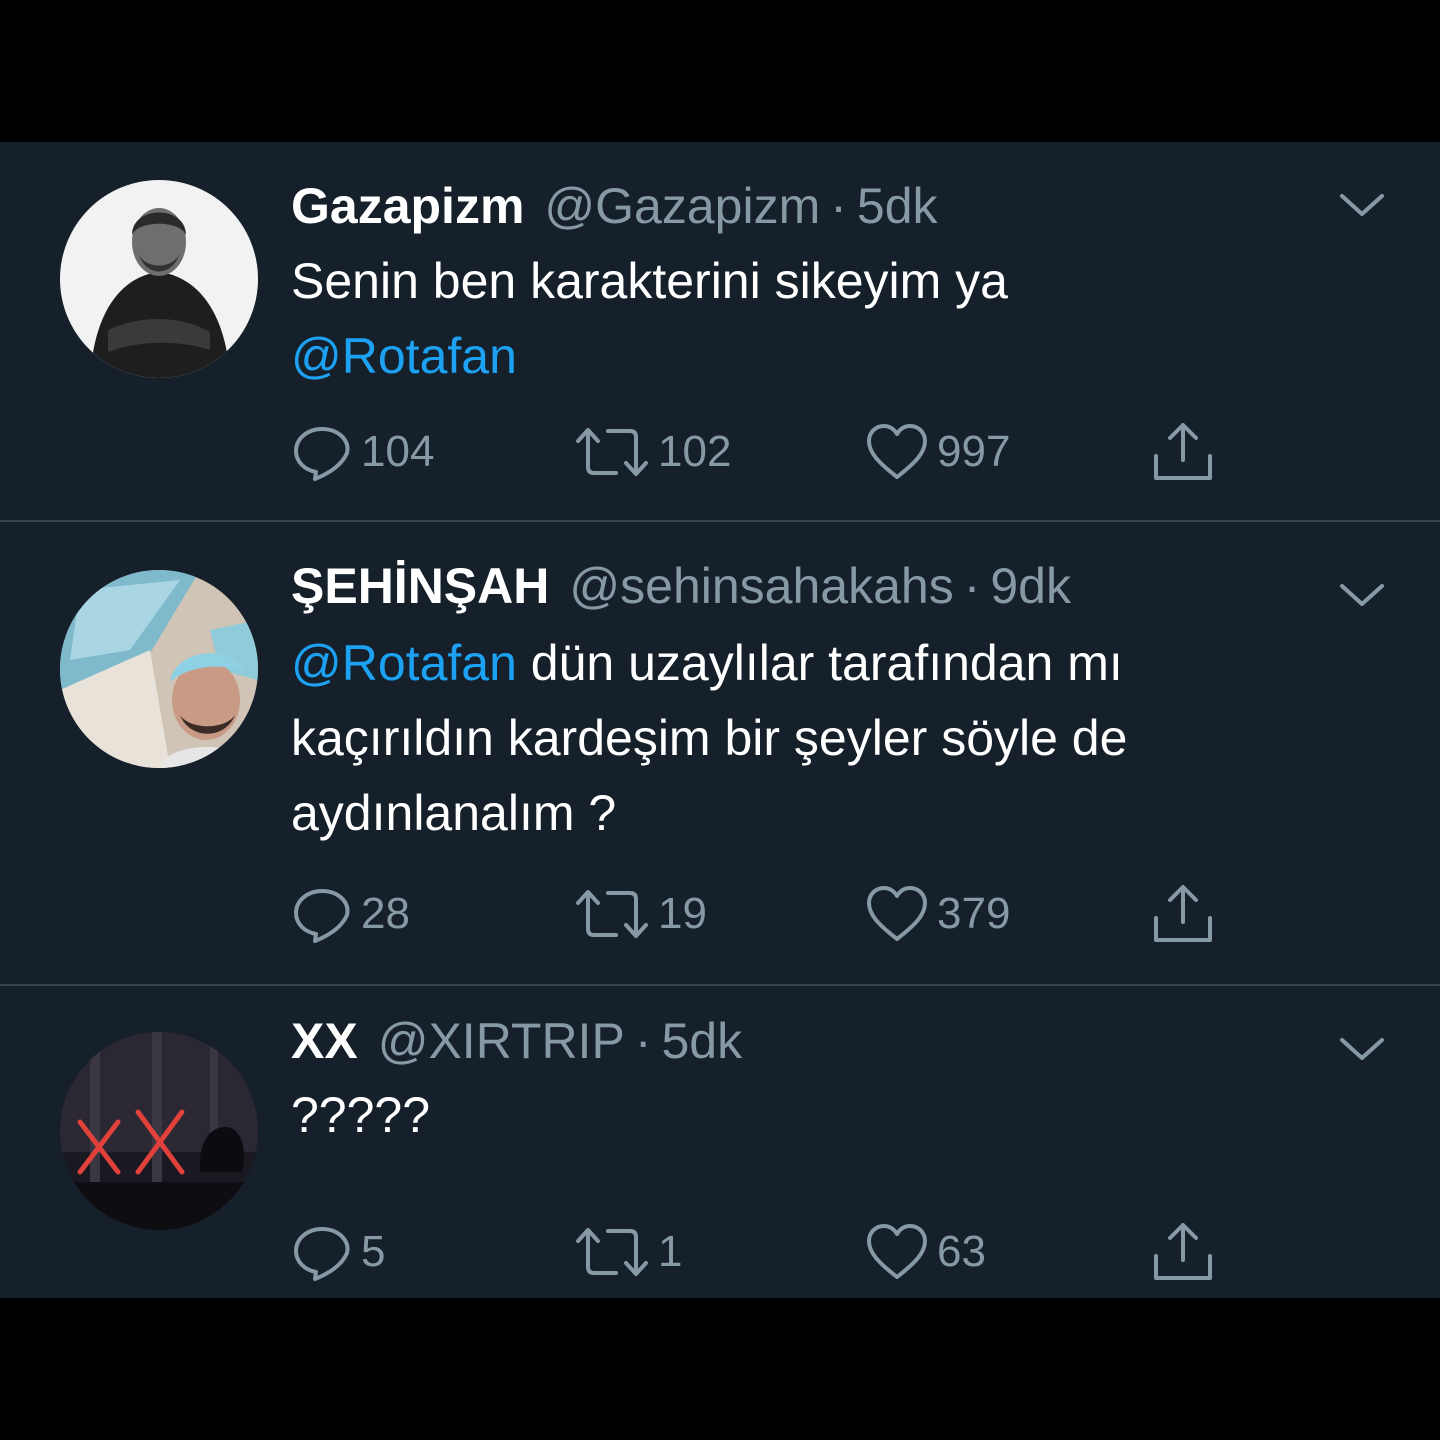 The width and height of the screenshot is (1440, 1440). I want to click on retweet-count: 1, so click(670, 1251).